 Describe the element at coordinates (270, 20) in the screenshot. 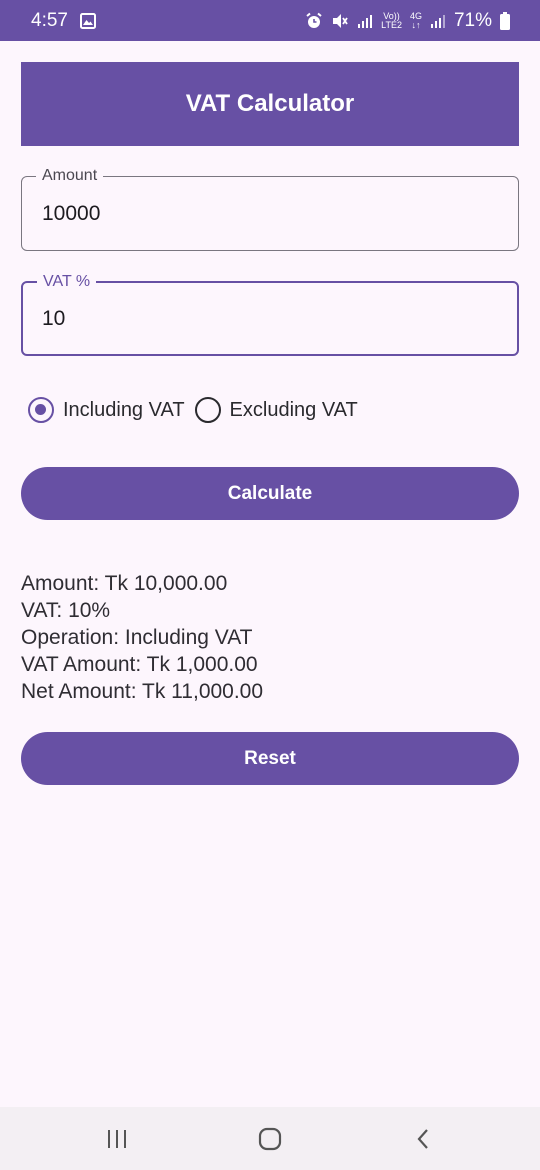

I see `status-bar: 4:57 Vo)) LTE2 4G ↓↑ 71%` at that location.